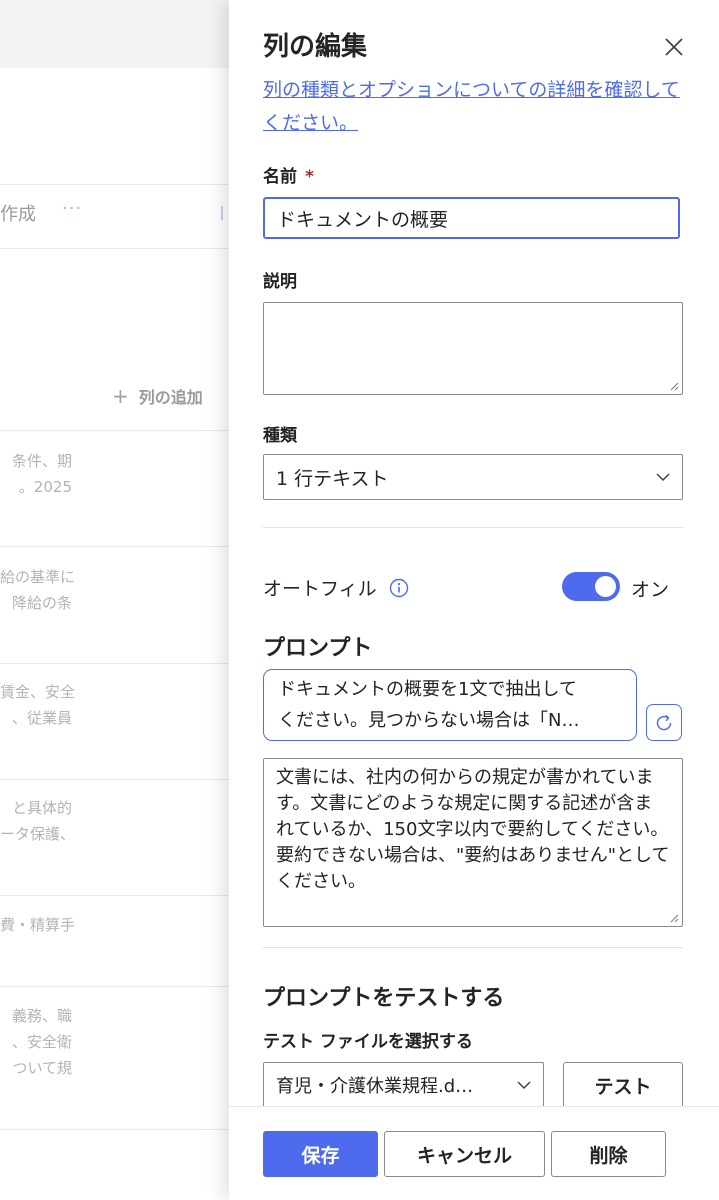  What do you see at coordinates (280, 436) in the screenshot?
I see `type-label: 種類` at bounding box center [280, 436].